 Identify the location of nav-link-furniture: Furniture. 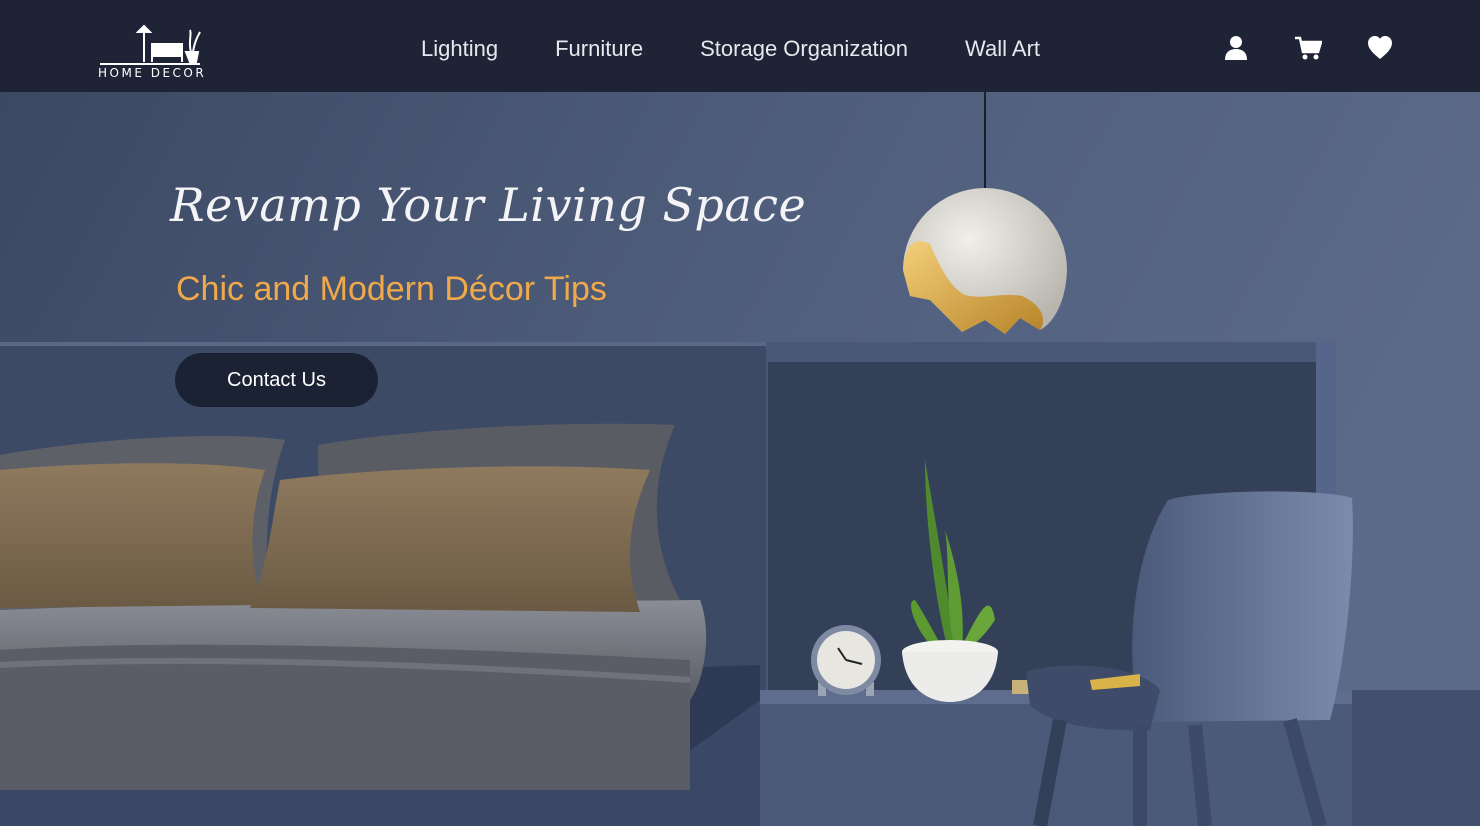
(599, 49).